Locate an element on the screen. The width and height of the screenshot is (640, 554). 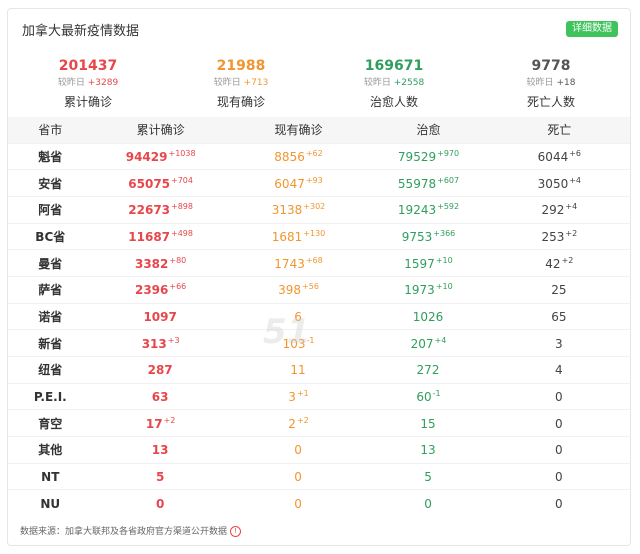
confirmed-increment: +704 is located at coordinates (182, 180).